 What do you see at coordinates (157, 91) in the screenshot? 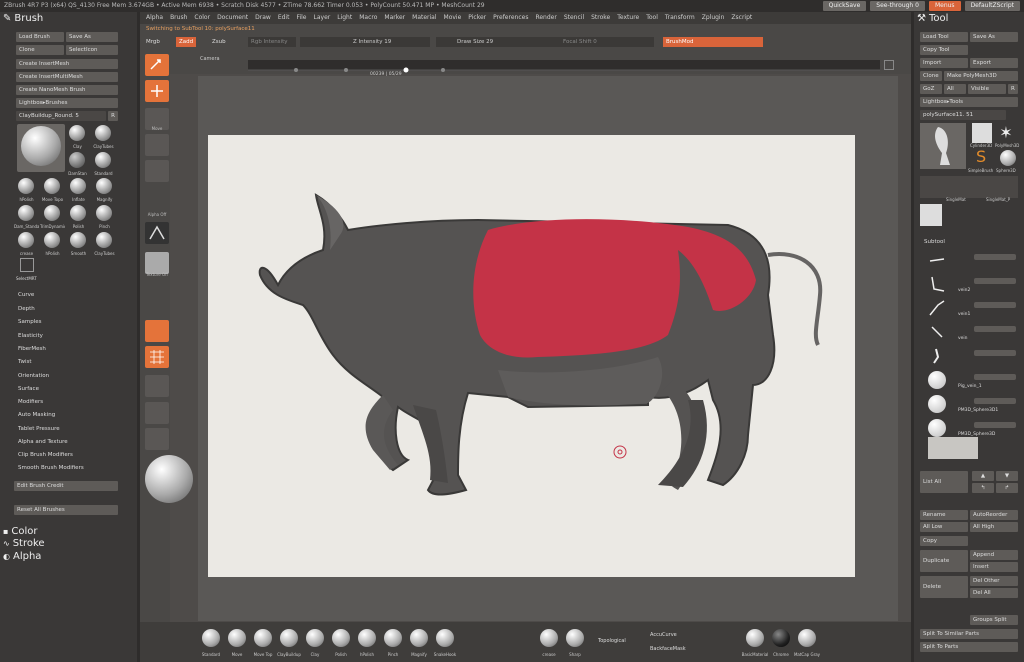
I see `edit-mode-button` at bounding box center [157, 91].